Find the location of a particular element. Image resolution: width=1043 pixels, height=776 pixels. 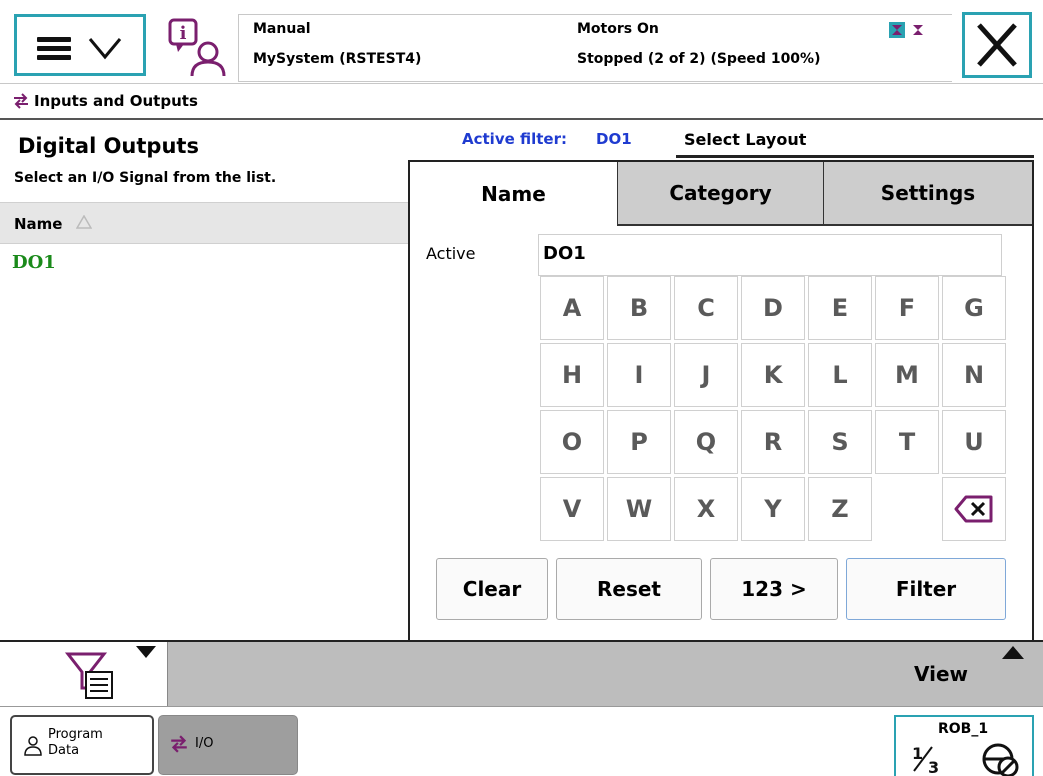

list-item: DO1 is located at coordinates (205, 264).